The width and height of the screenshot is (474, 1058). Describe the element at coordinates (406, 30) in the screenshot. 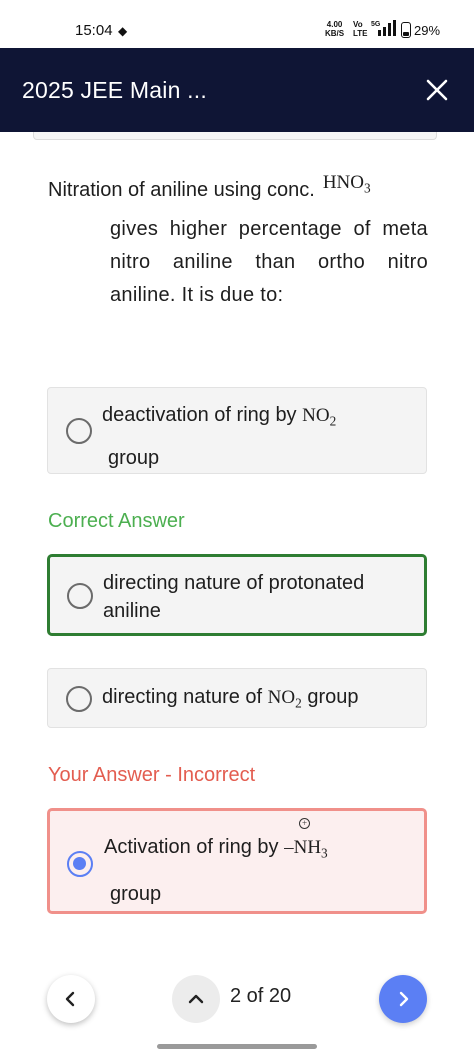

I see `battery-icon` at that location.